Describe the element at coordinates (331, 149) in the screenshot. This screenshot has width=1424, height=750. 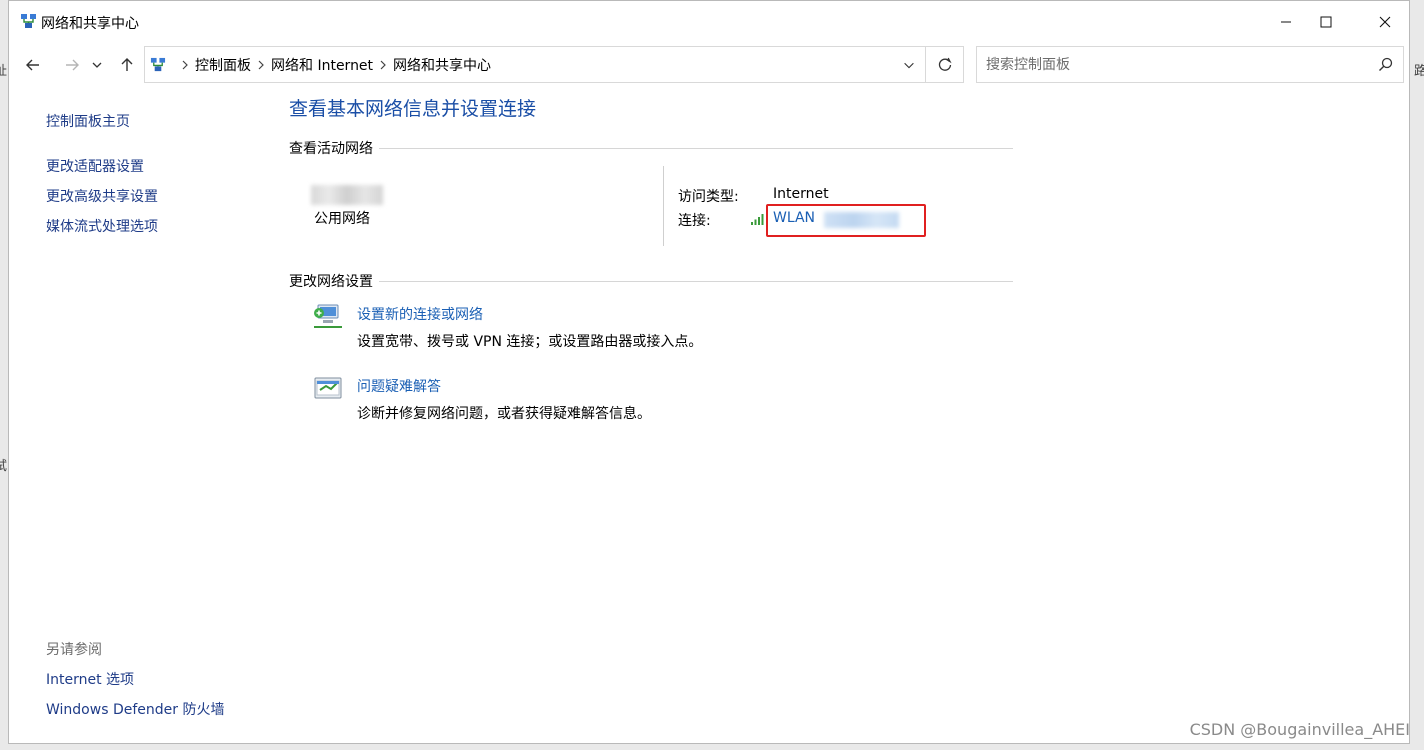
I see `active-networks-heading: 查看活动网络` at that location.